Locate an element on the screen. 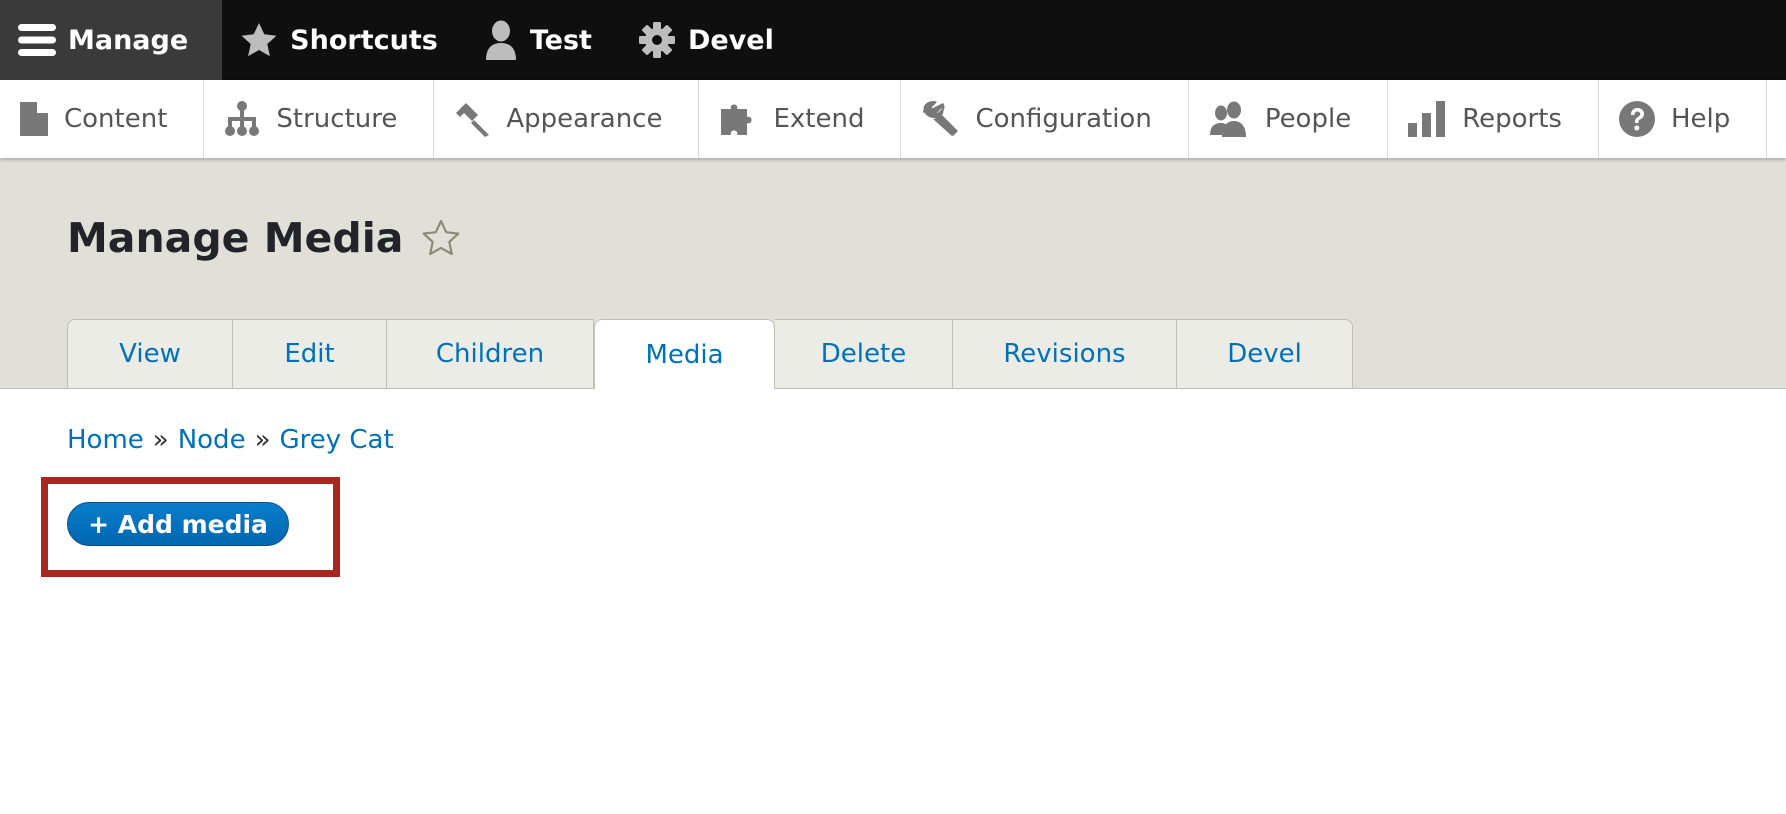  tray-item-label: Content is located at coordinates (116, 119).